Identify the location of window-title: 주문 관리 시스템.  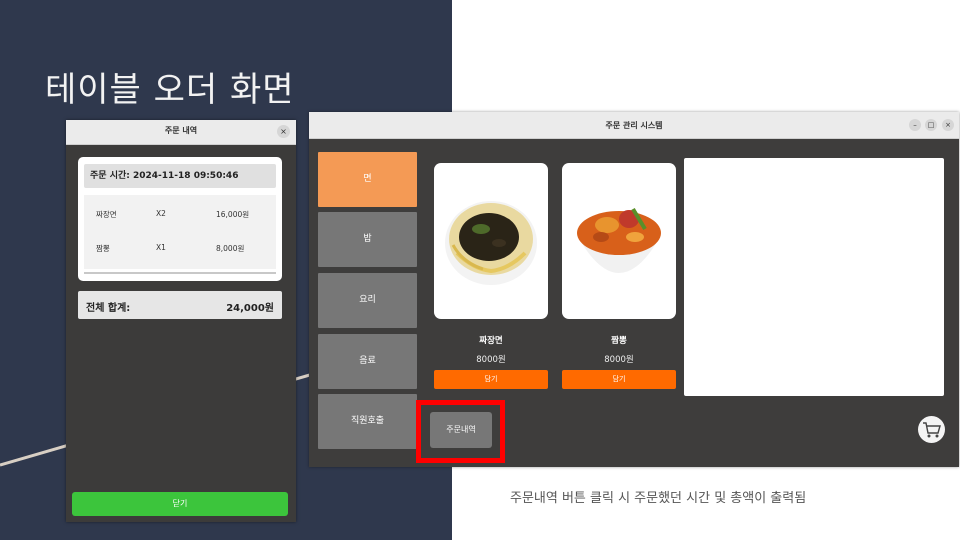
(634, 125).